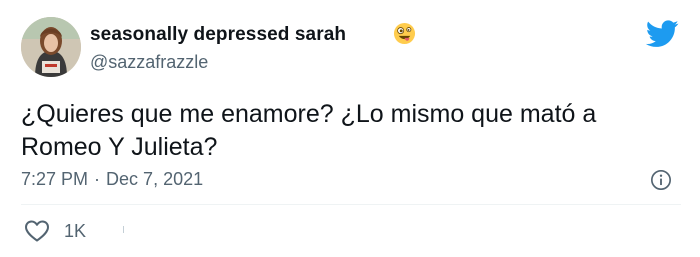 This screenshot has height=257, width=700. What do you see at coordinates (218, 35) in the screenshot?
I see `display-name: seasonally depressed sarah` at bounding box center [218, 35].